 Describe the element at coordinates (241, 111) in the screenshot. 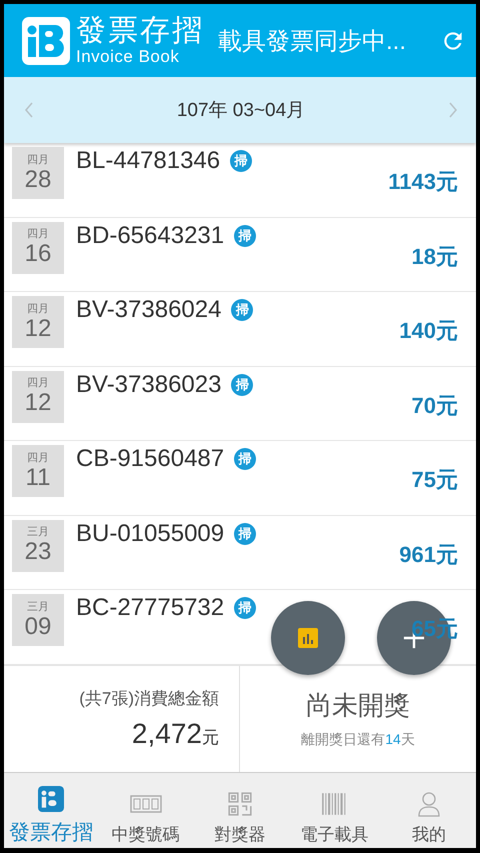

I see `period-label: 107年 03~04月` at that location.